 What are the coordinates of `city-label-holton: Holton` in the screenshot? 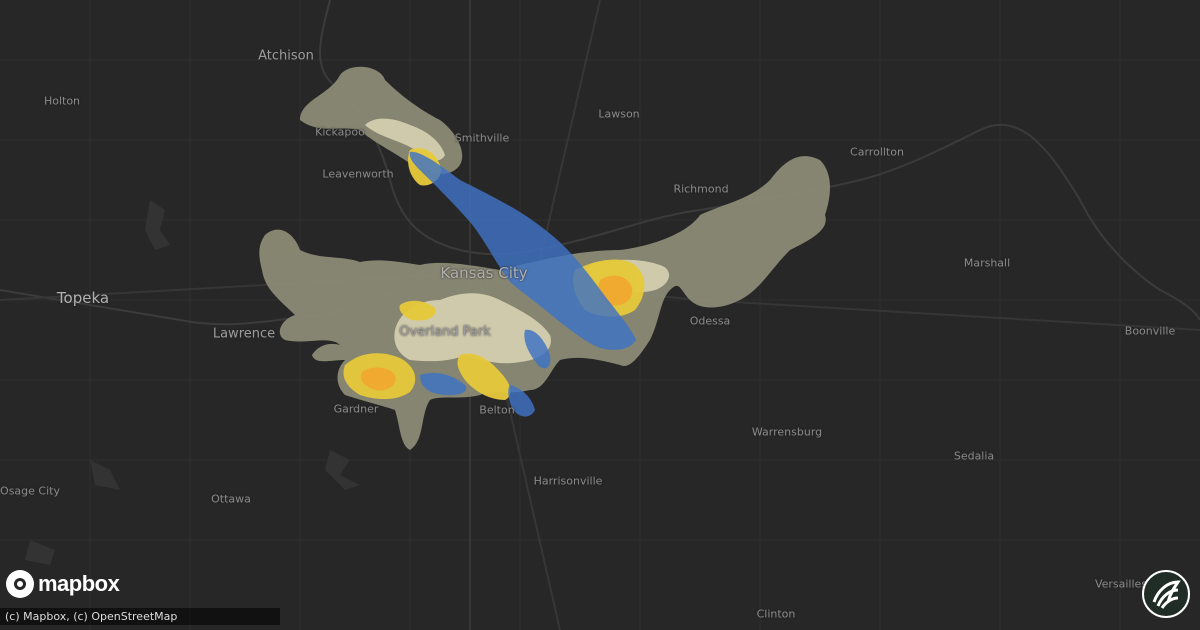 It's located at (62, 101).